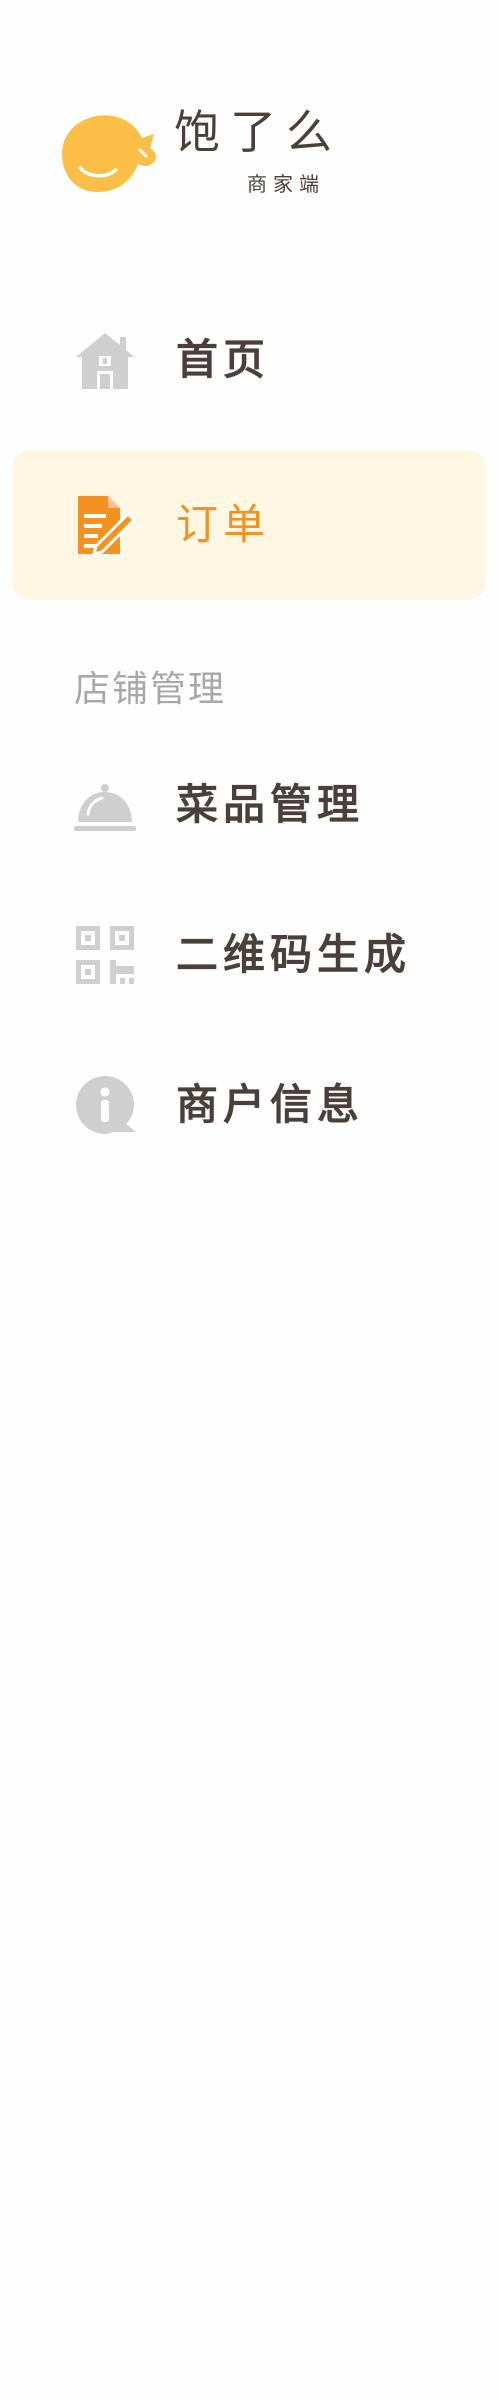 Image resolution: width=501 pixels, height=2400 pixels. I want to click on nav-item-qrcode: 二维码生成, so click(249, 955).